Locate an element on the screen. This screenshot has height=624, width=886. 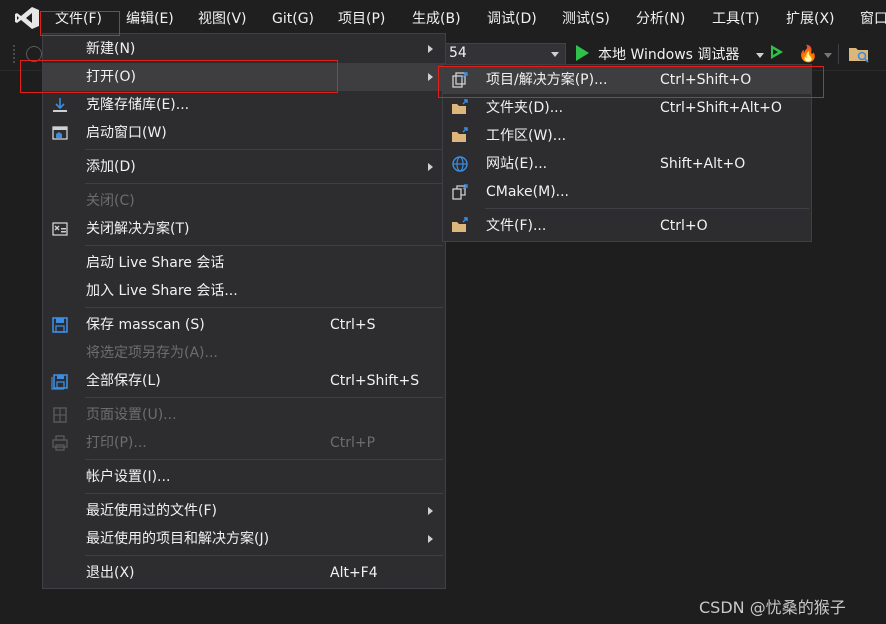
menu-tools: 工具(T) is located at coordinates (735, 19).